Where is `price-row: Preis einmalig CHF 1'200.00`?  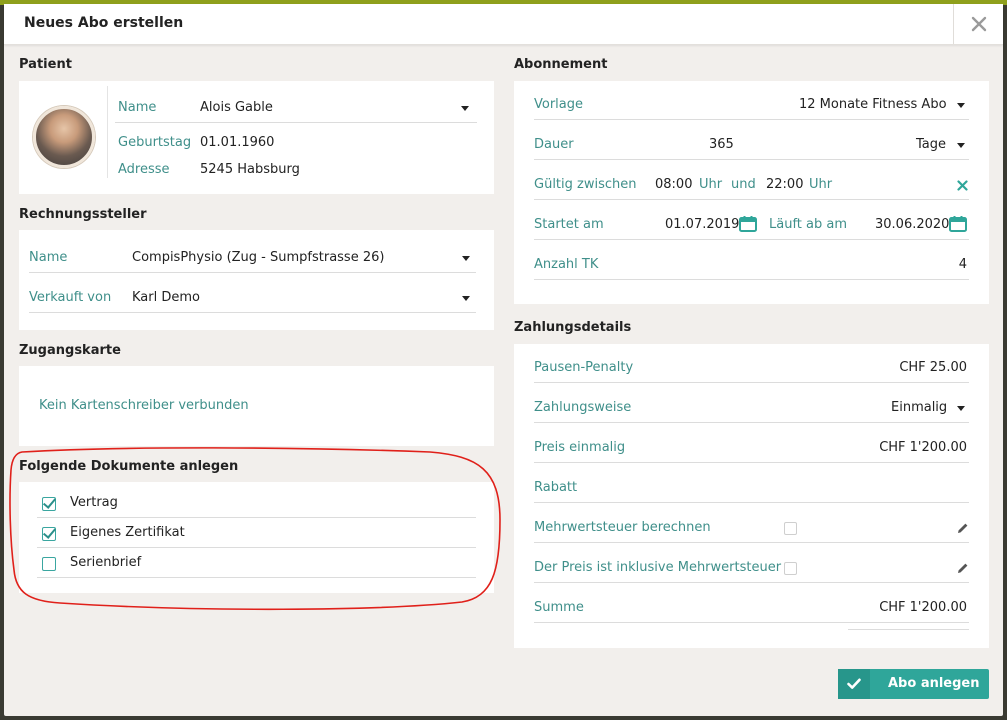 price-row: Preis einmalig CHF 1'200.00 is located at coordinates (751, 448).